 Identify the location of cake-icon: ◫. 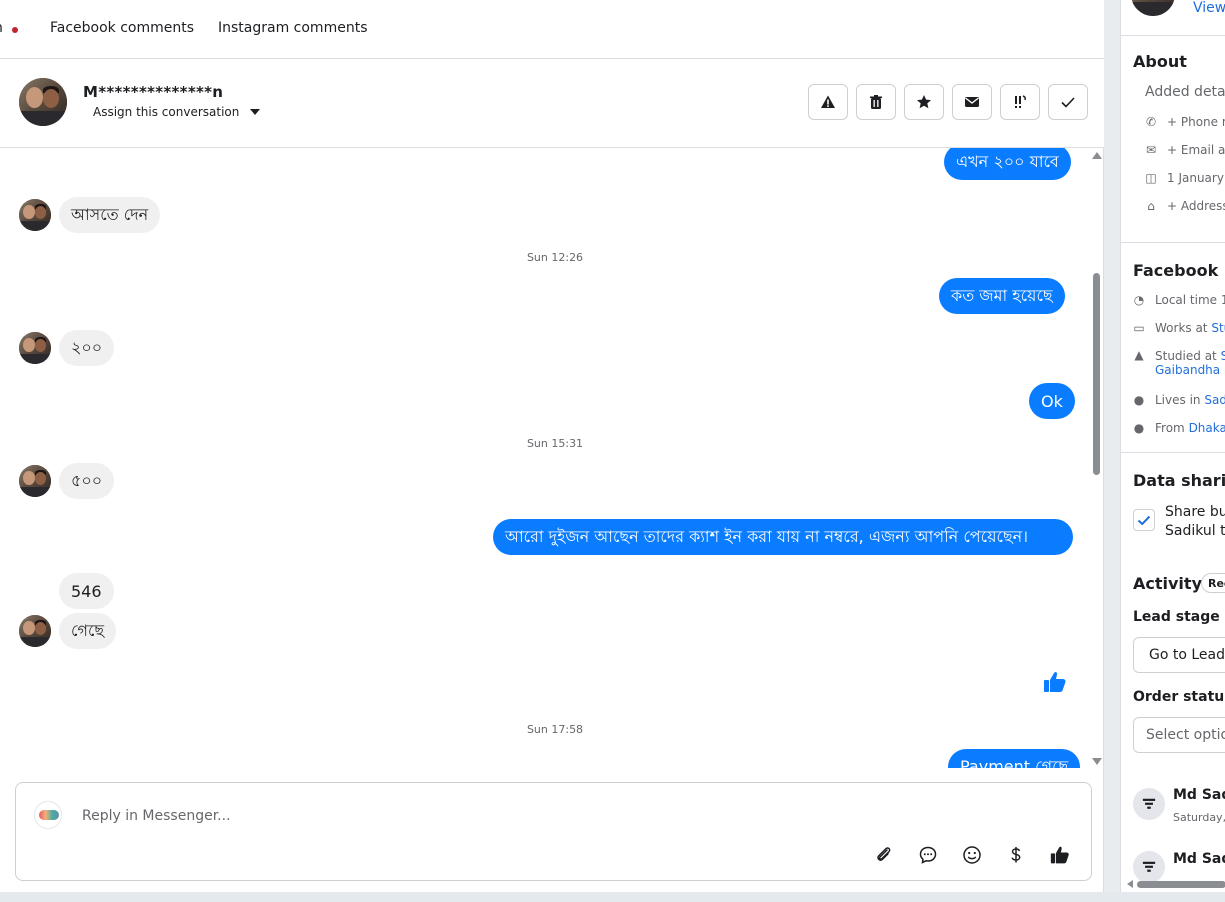
(1151, 178).